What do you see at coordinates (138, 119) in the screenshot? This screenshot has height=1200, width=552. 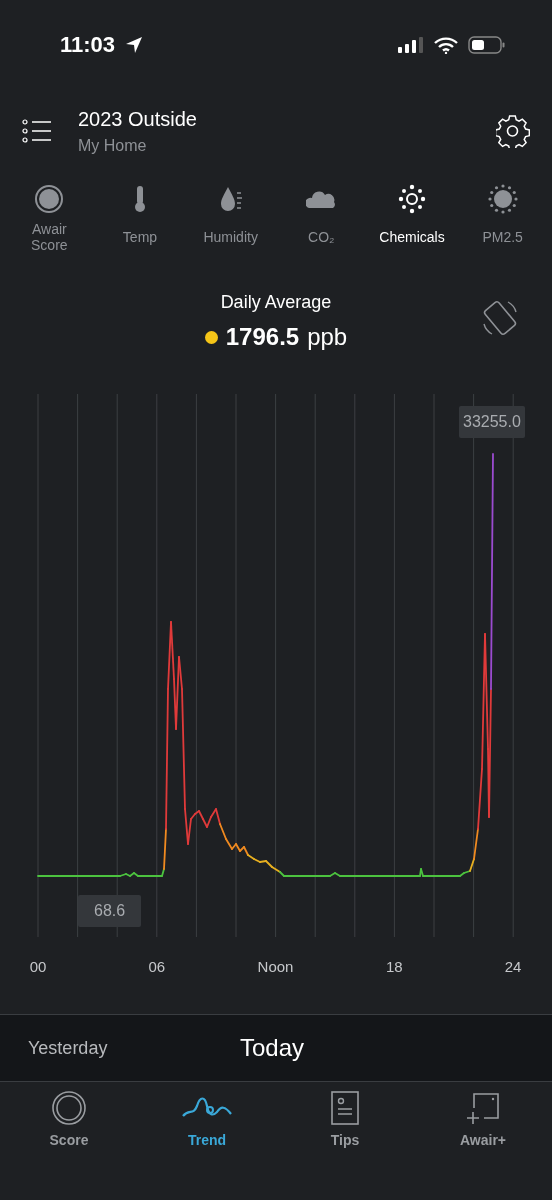 I see `location-title: 2023 Outside` at bounding box center [138, 119].